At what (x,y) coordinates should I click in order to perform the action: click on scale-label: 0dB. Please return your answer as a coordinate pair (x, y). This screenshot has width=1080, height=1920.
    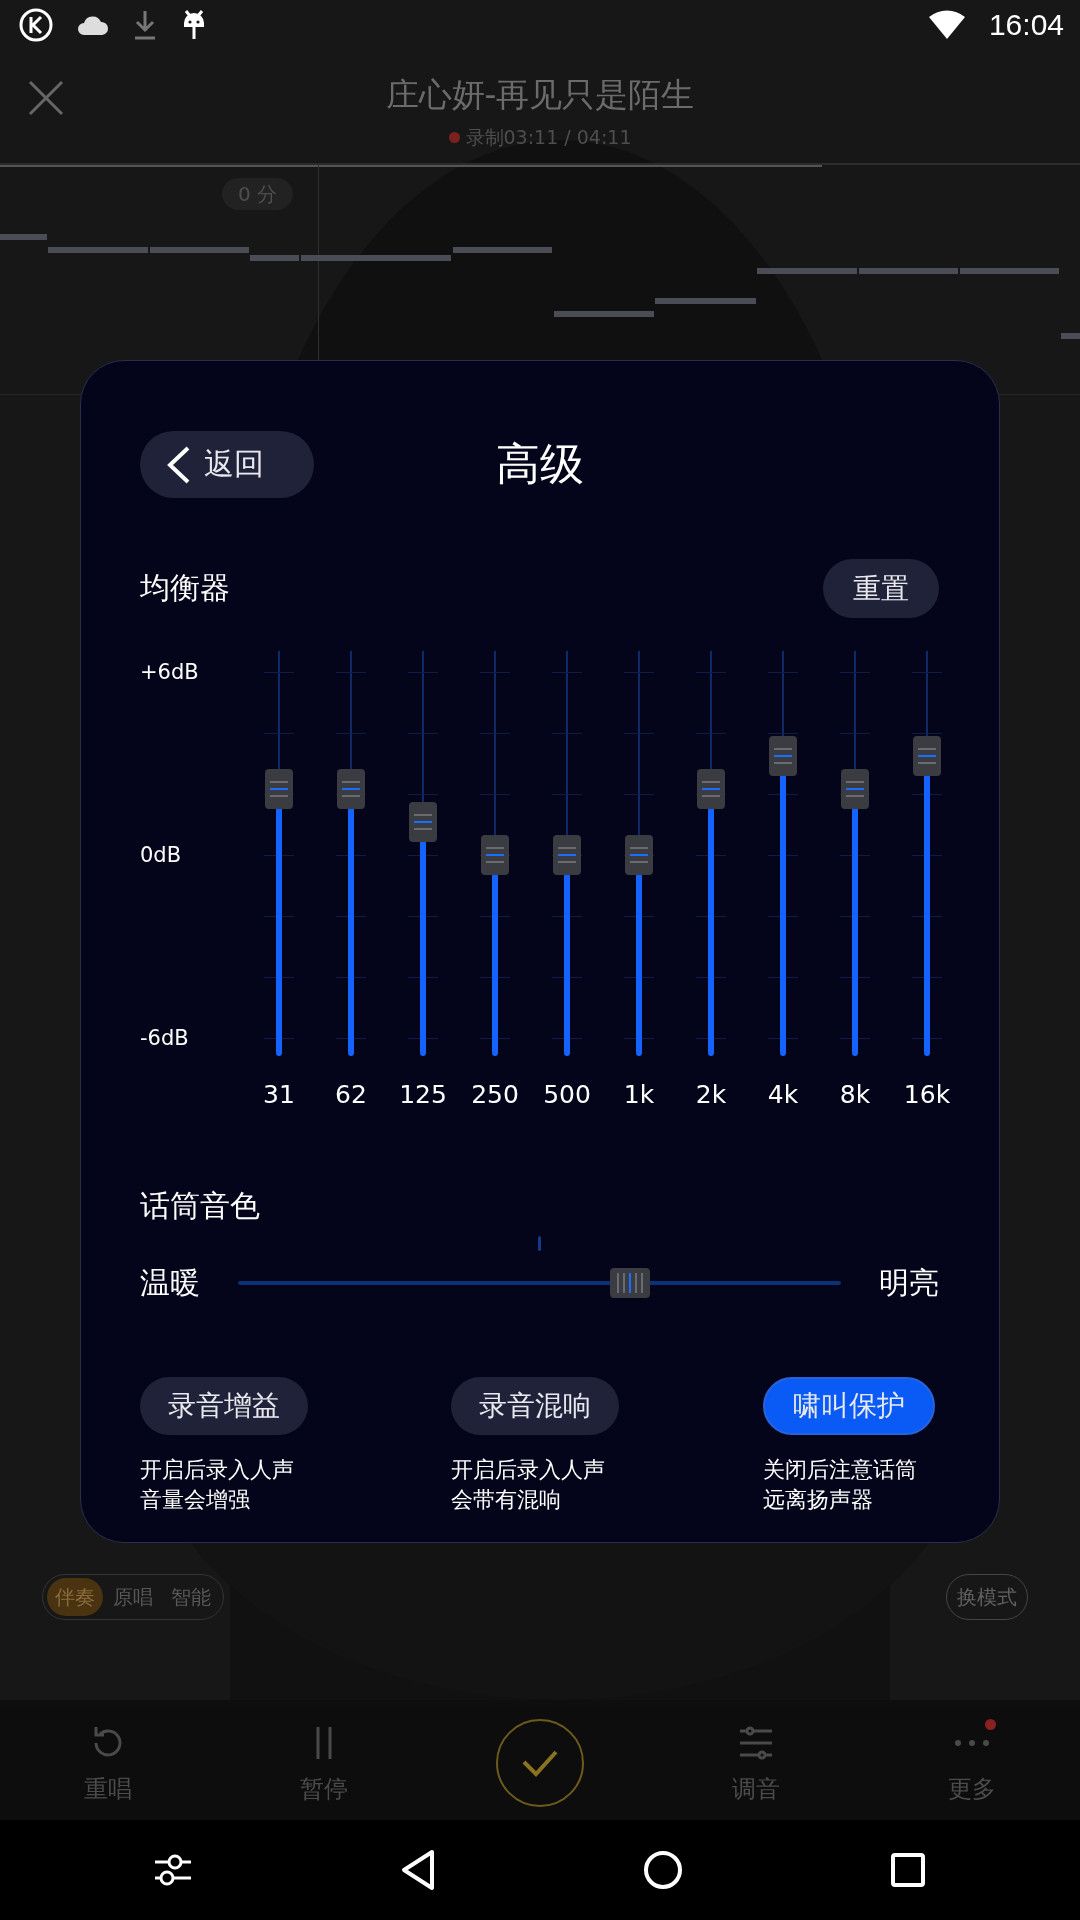
    Looking at the image, I should click on (161, 855).